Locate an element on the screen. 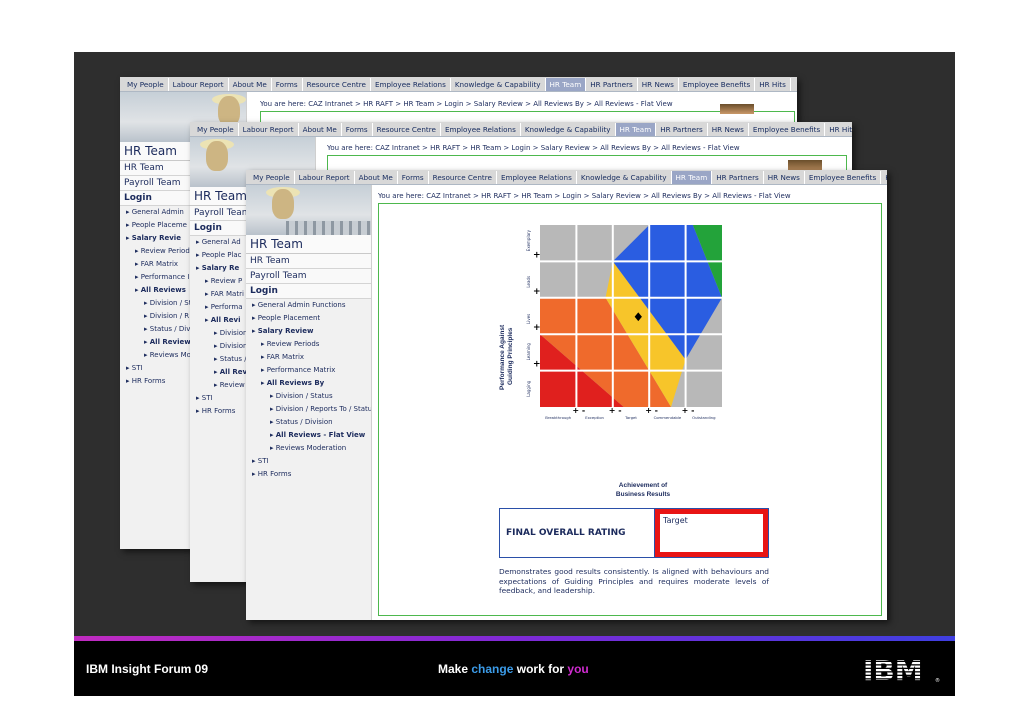 The image size is (1030, 728). matrix-y-axis-title: Performance Against Guiding Principles is located at coordinates (506, 357).